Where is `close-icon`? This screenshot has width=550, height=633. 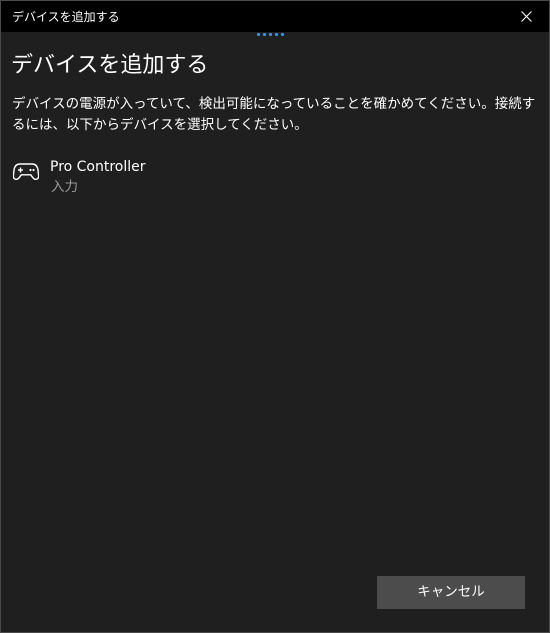
close-icon is located at coordinates (526, 16).